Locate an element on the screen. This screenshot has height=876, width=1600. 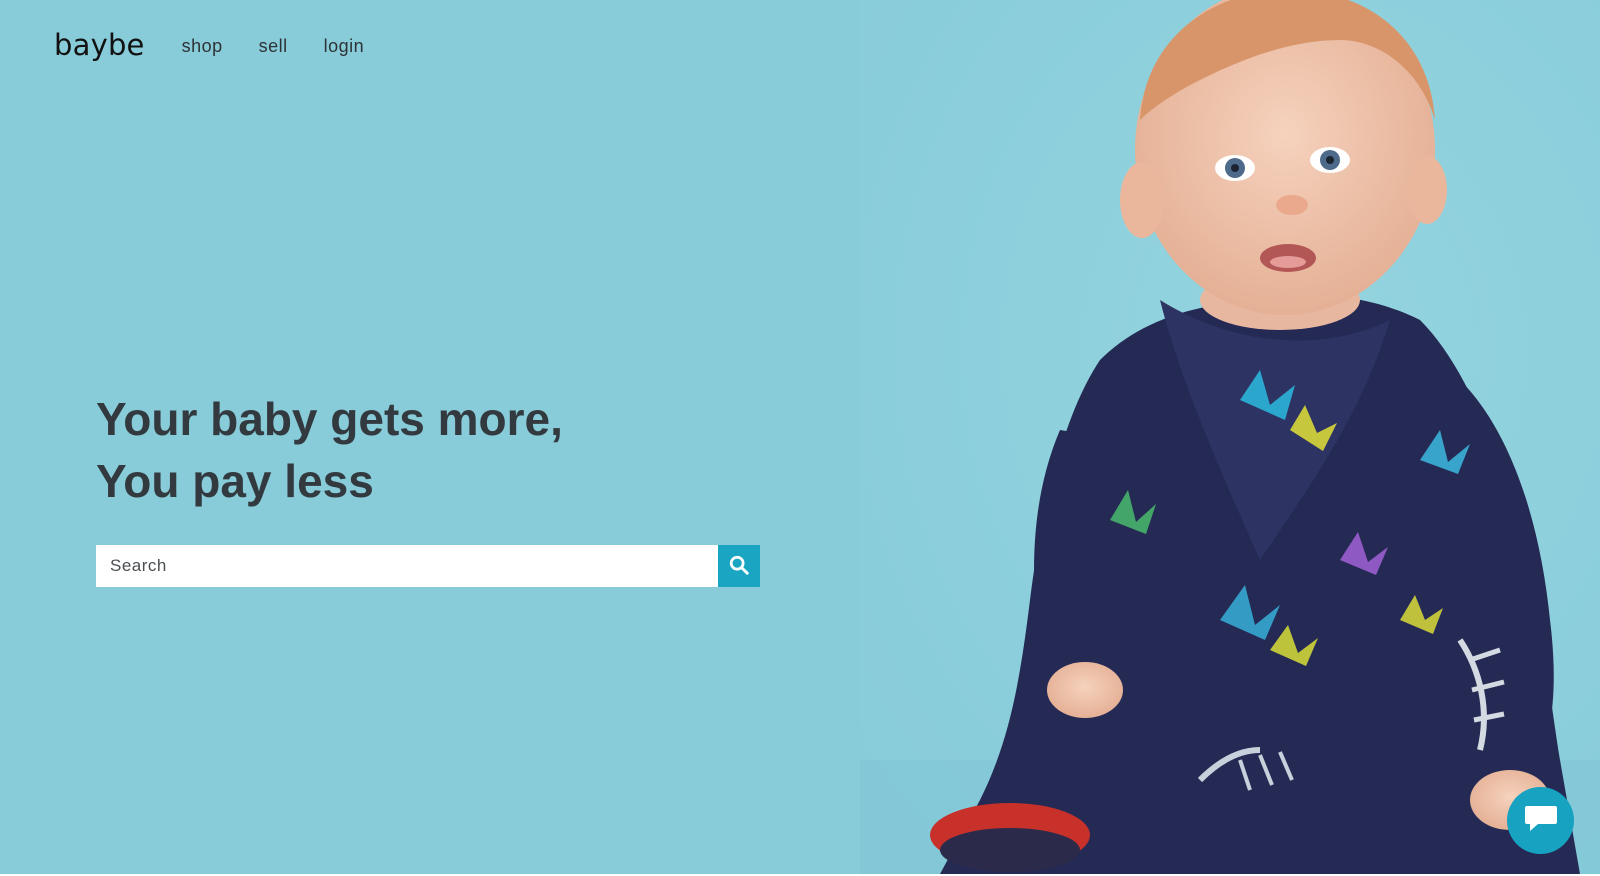
chat-widget-button is located at coordinates (1540, 820).